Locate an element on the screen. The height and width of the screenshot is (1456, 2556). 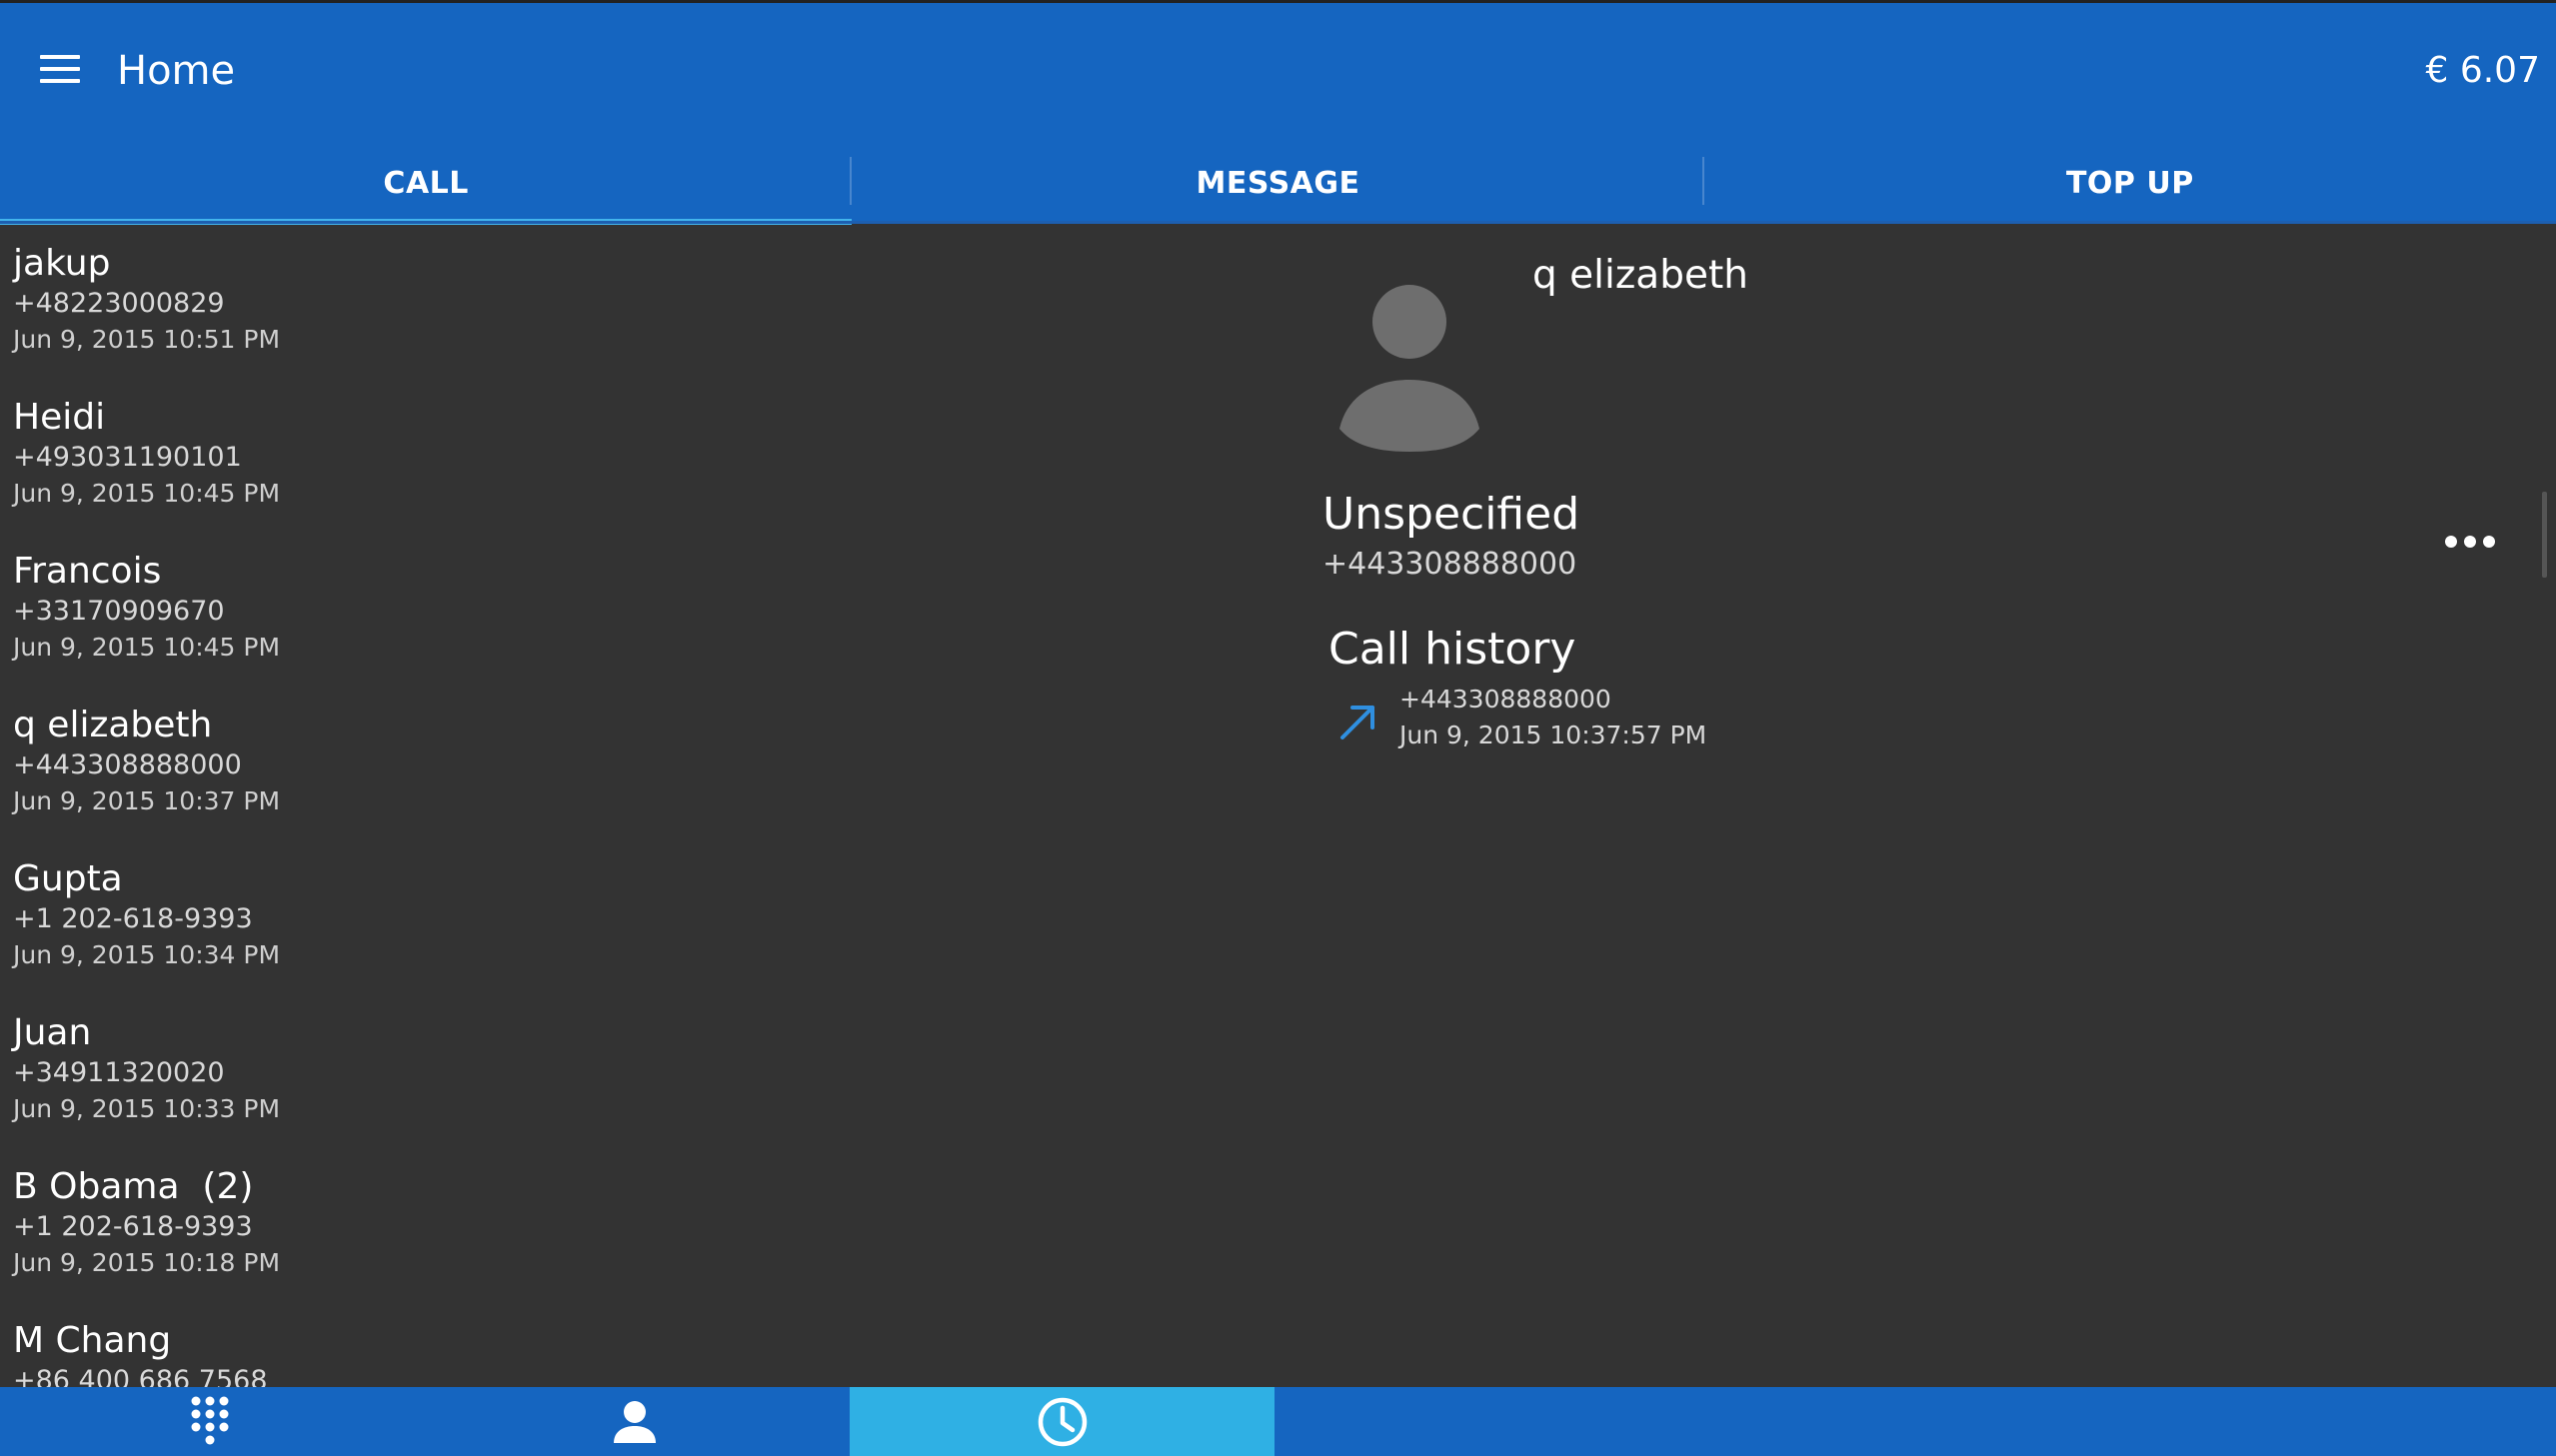
contacts-icon is located at coordinates (635, 1421).